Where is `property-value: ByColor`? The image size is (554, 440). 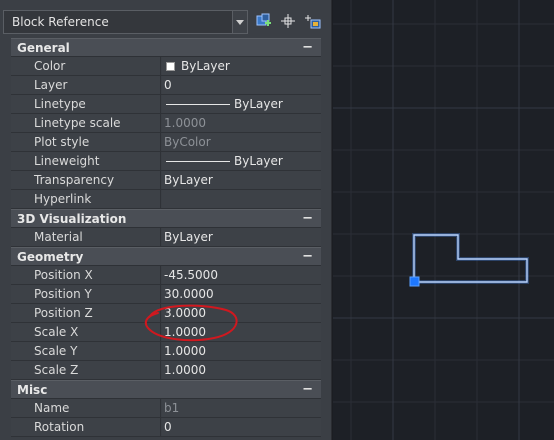 property-value: ByColor is located at coordinates (187, 142).